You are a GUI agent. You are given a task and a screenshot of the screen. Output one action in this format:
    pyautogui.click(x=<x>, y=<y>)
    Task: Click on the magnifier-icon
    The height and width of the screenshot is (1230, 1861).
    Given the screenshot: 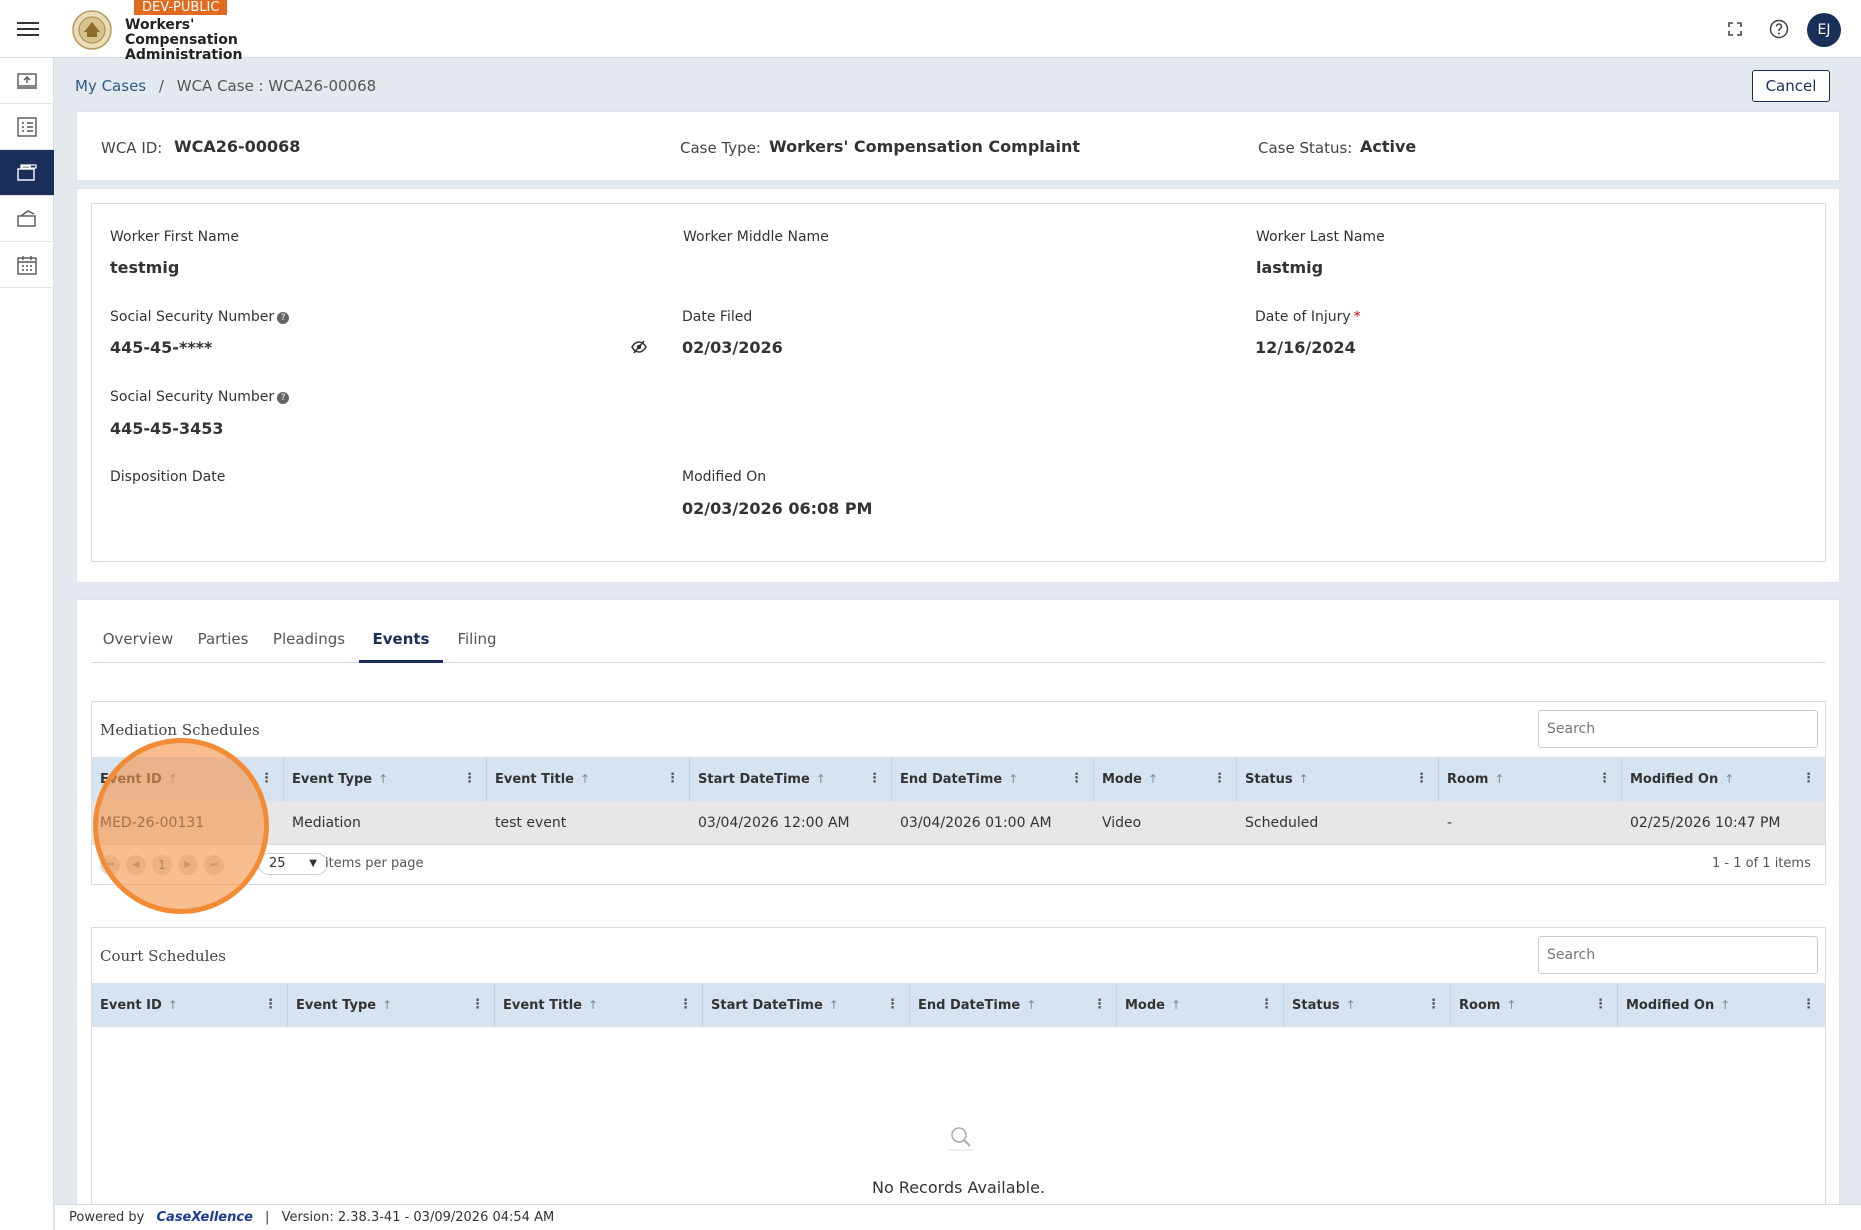 What is the action you would take?
    pyautogui.click(x=961, y=1139)
    